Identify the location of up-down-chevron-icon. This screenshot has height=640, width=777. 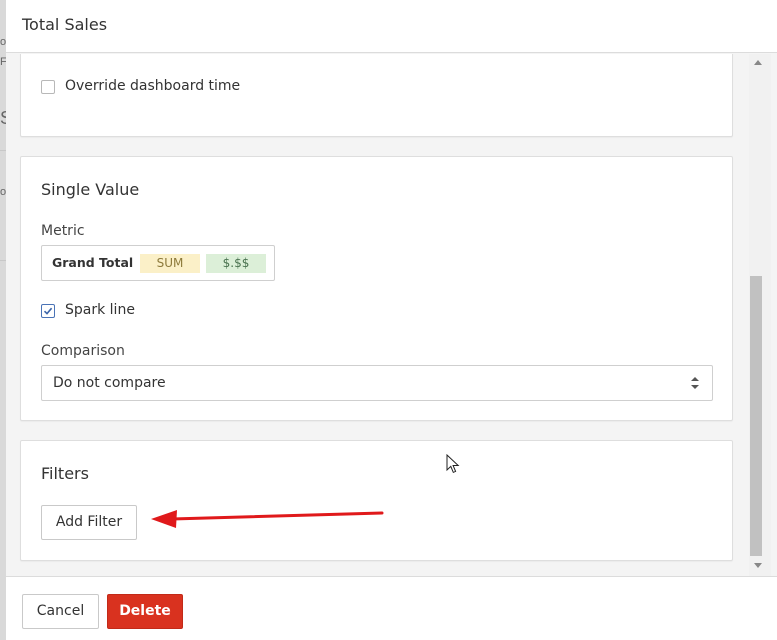
(695, 383).